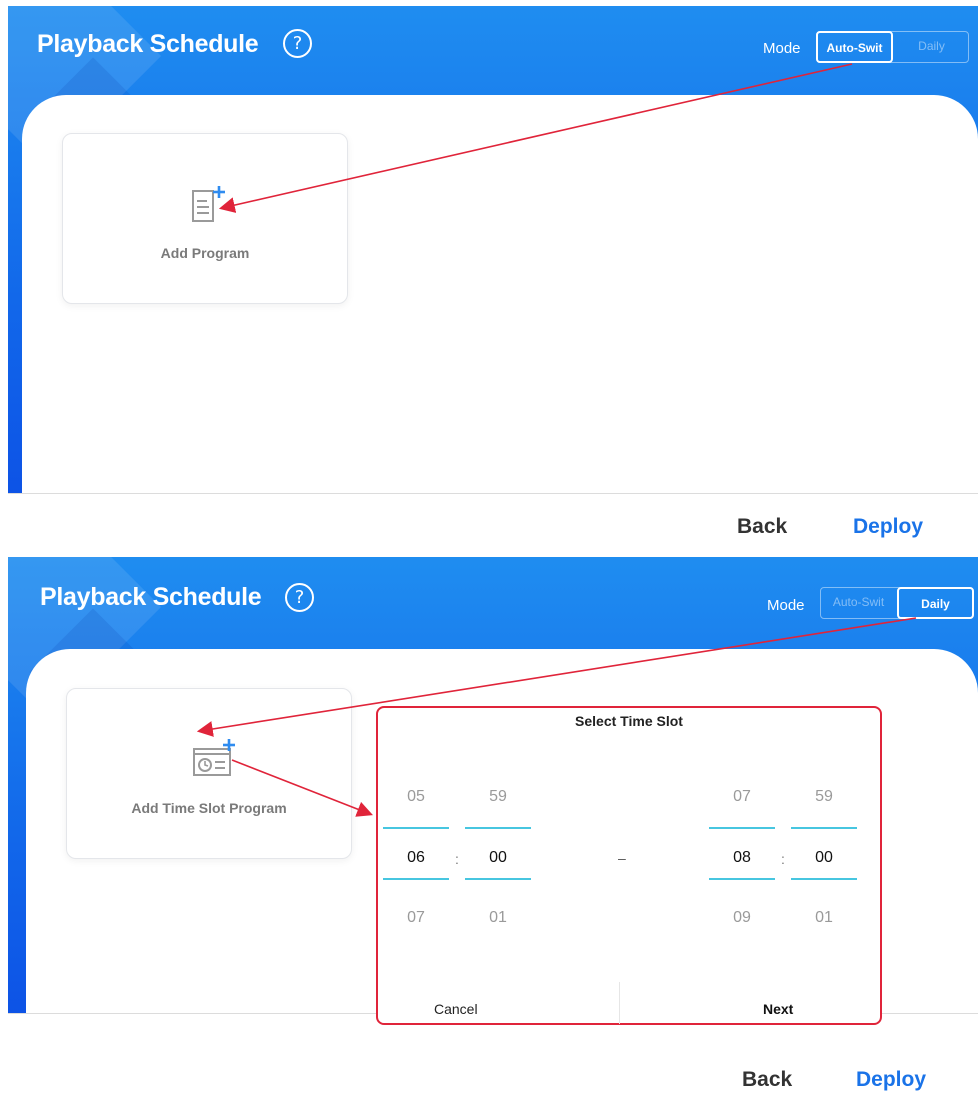  What do you see at coordinates (824, 918) in the screenshot?
I see `end-minute-next: 01` at bounding box center [824, 918].